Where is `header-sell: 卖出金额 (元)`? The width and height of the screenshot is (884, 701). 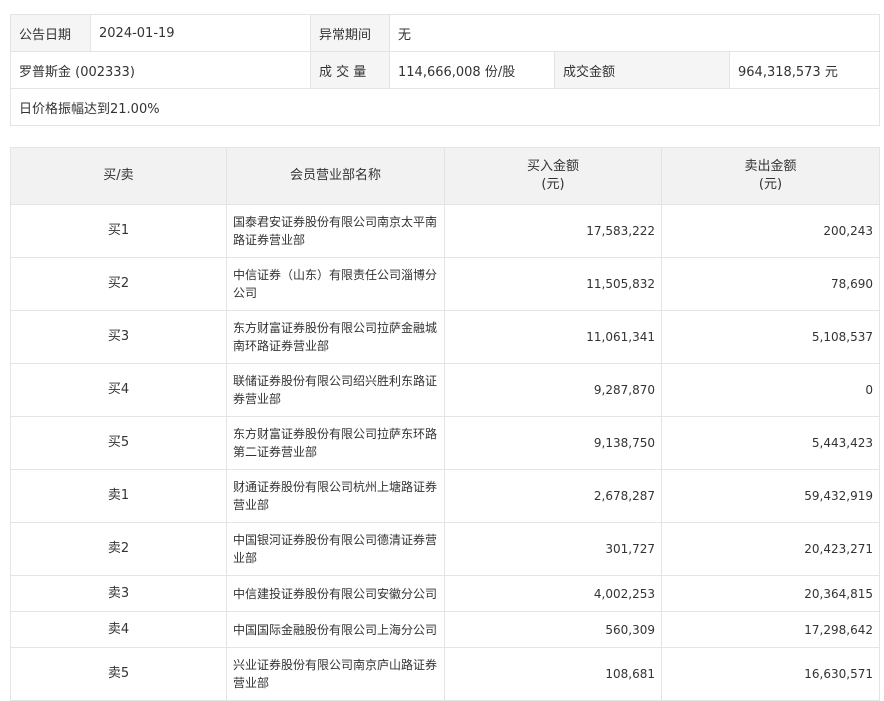 header-sell: 卖出金额 (元) is located at coordinates (770, 176).